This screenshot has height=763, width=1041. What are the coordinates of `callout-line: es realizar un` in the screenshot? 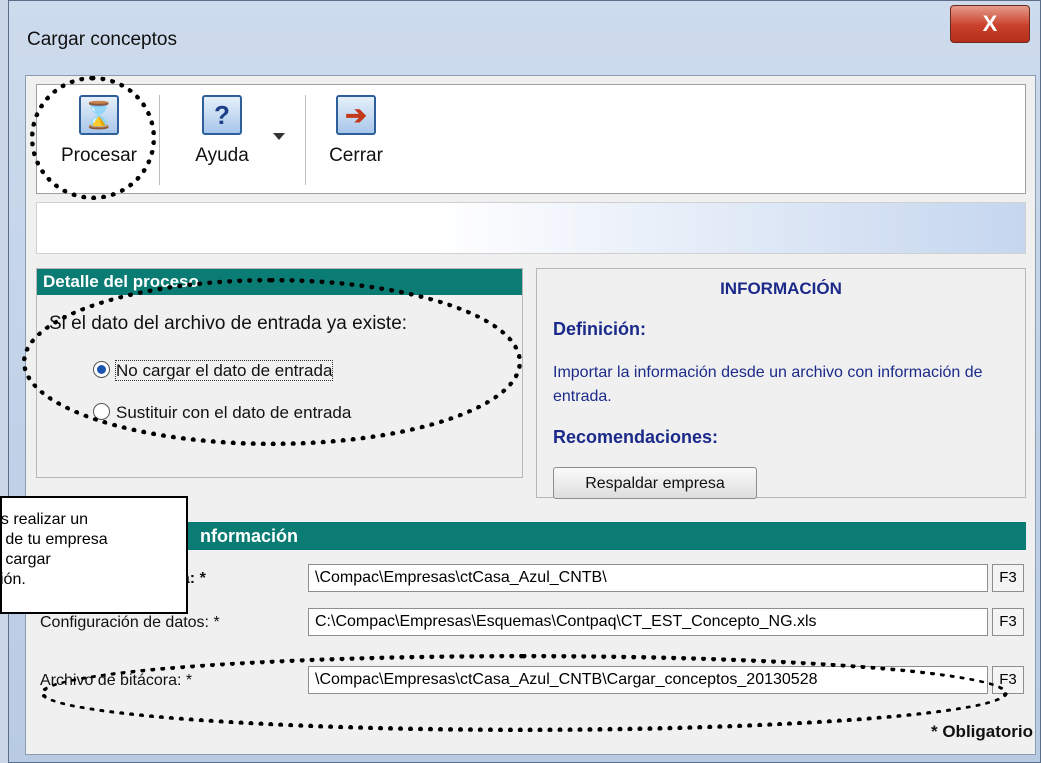 It's located at (44, 519).